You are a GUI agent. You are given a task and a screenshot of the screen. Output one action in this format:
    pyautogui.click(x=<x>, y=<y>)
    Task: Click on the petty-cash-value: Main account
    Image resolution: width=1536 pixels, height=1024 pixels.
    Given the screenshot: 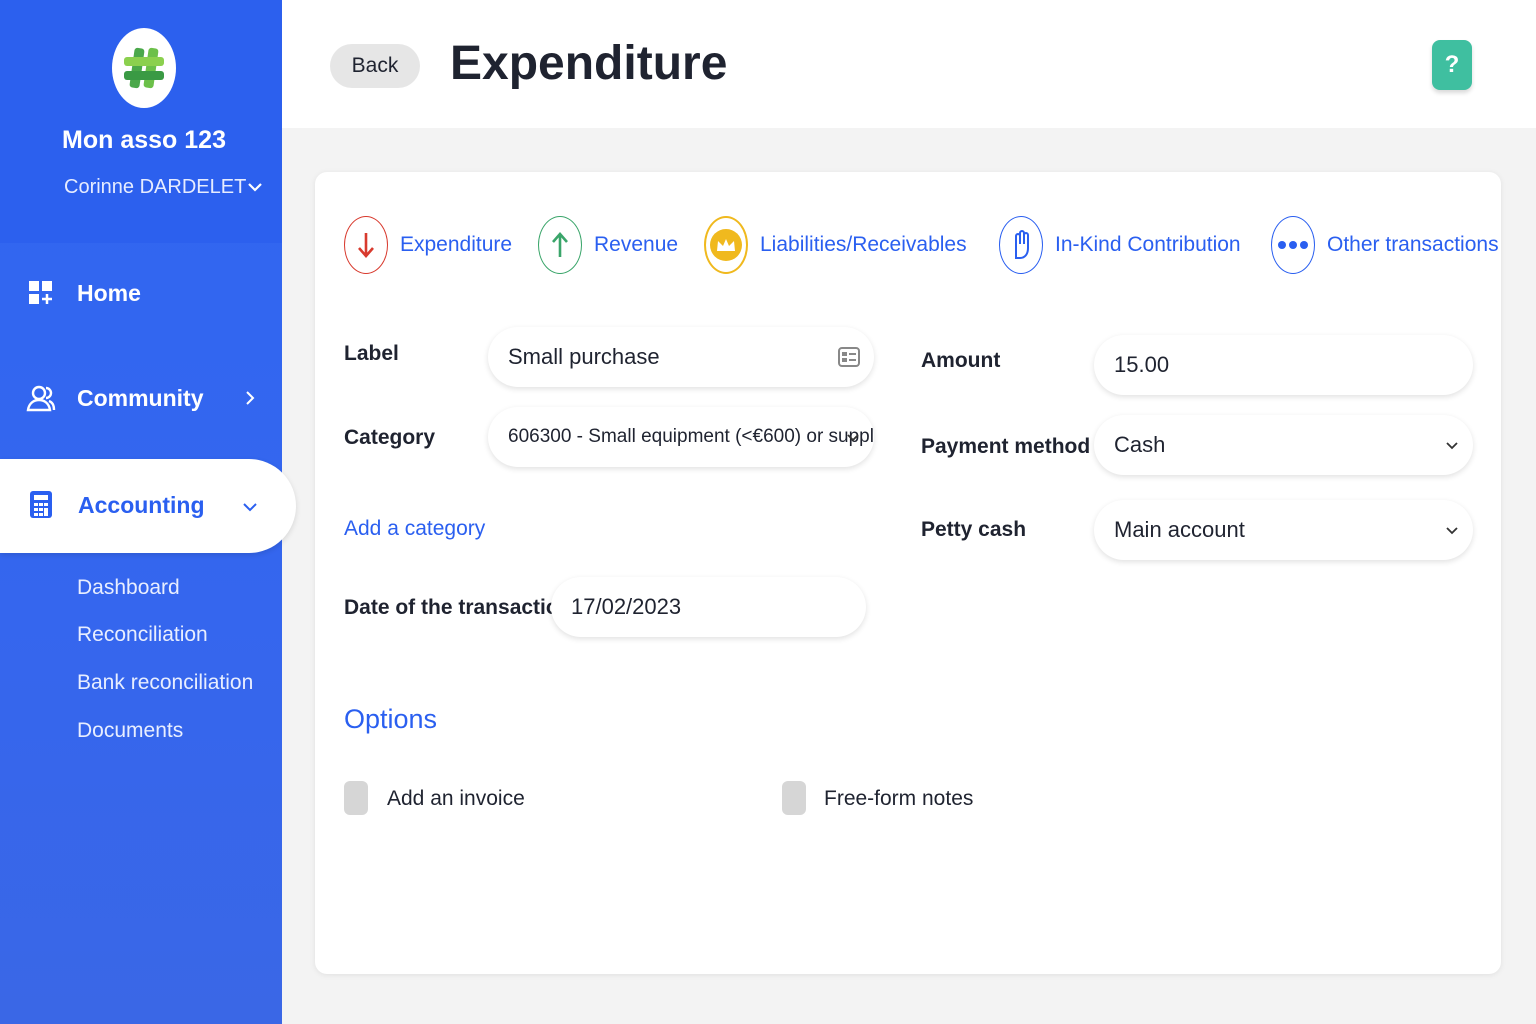 What is the action you would take?
    pyautogui.click(x=1179, y=529)
    